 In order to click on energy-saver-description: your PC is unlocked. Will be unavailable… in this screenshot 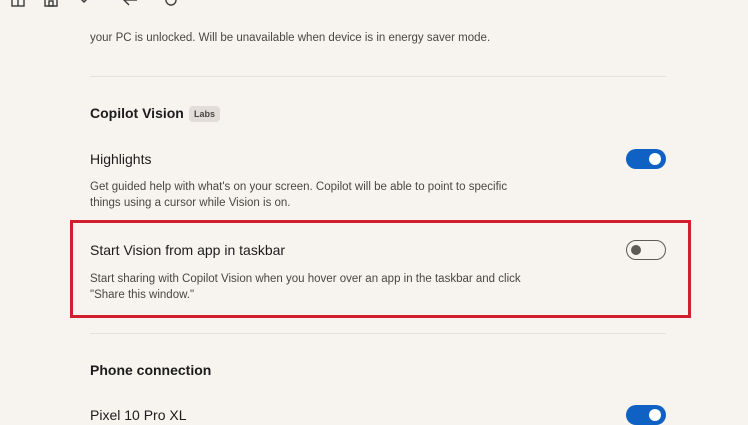, I will do `click(290, 38)`.